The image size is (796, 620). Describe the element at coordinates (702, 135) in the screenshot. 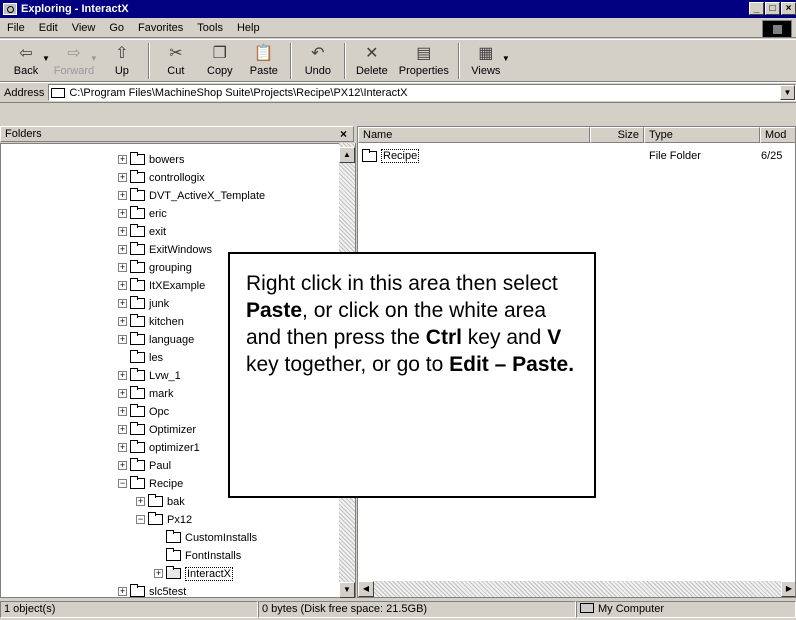

I see `column-type: Type` at that location.